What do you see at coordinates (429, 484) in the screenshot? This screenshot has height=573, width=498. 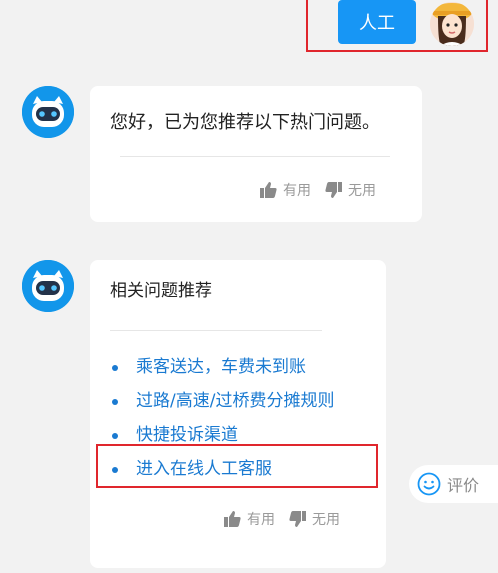 I see `smile-icon` at bounding box center [429, 484].